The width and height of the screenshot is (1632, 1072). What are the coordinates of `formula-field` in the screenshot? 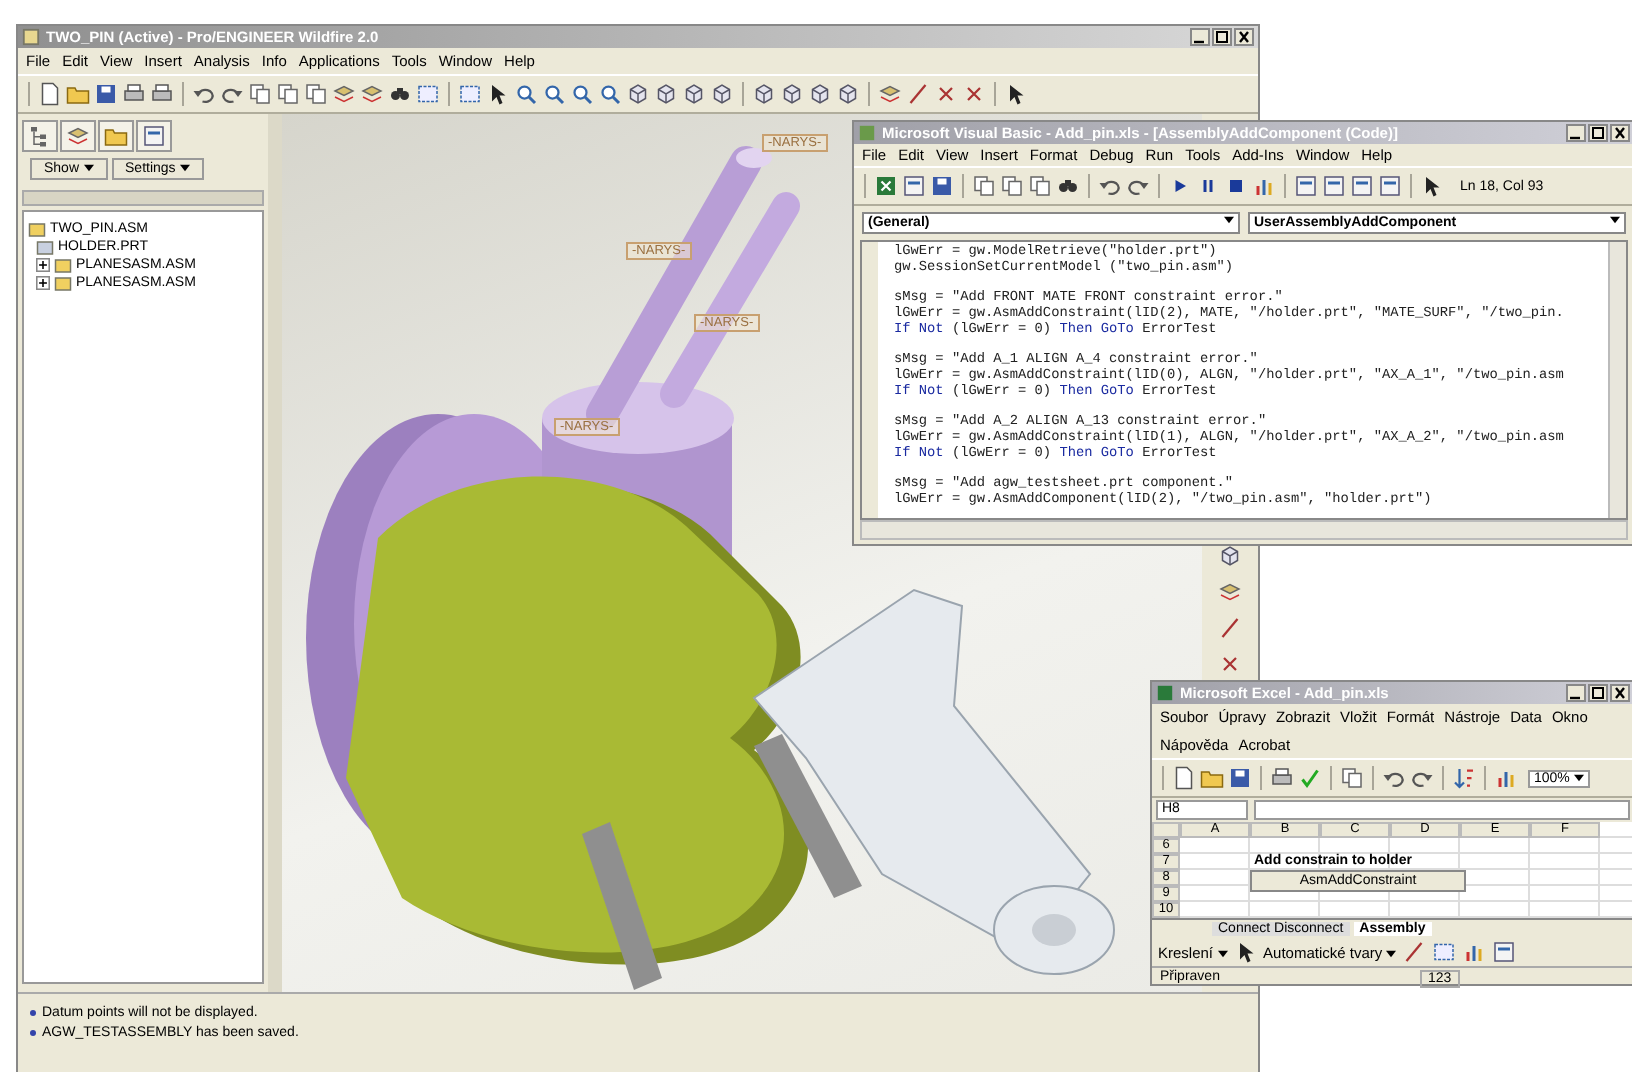 It's located at (1442, 810).